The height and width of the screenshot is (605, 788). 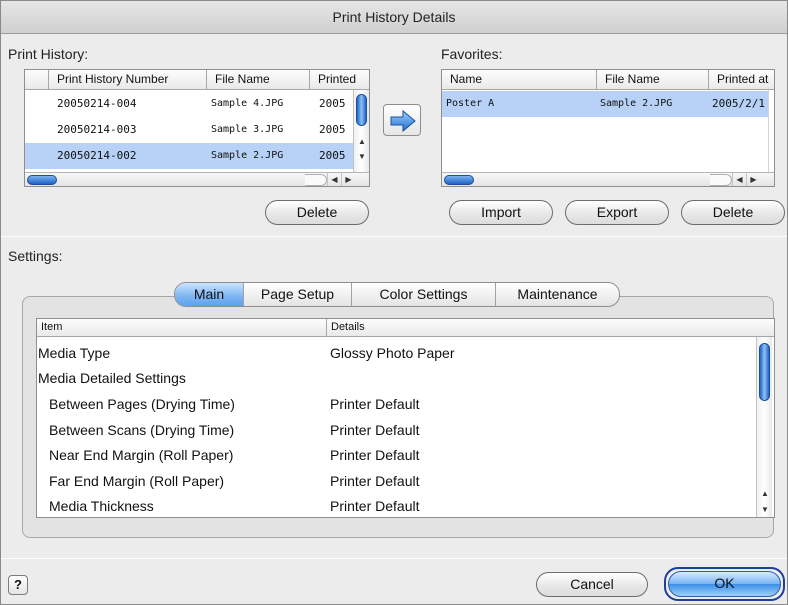 What do you see at coordinates (741, 79) in the screenshot?
I see `column-printed-at: Printed at` at bounding box center [741, 79].